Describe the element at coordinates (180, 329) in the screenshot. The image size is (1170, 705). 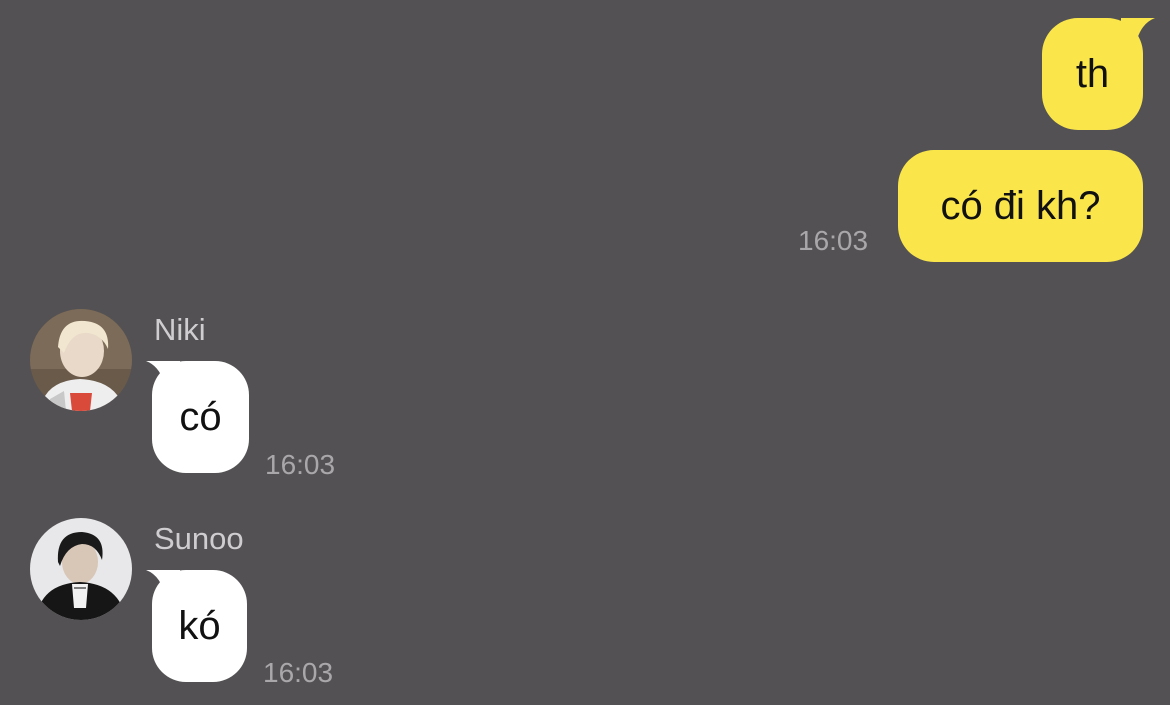
I see `sender-name: Niki` at that location.